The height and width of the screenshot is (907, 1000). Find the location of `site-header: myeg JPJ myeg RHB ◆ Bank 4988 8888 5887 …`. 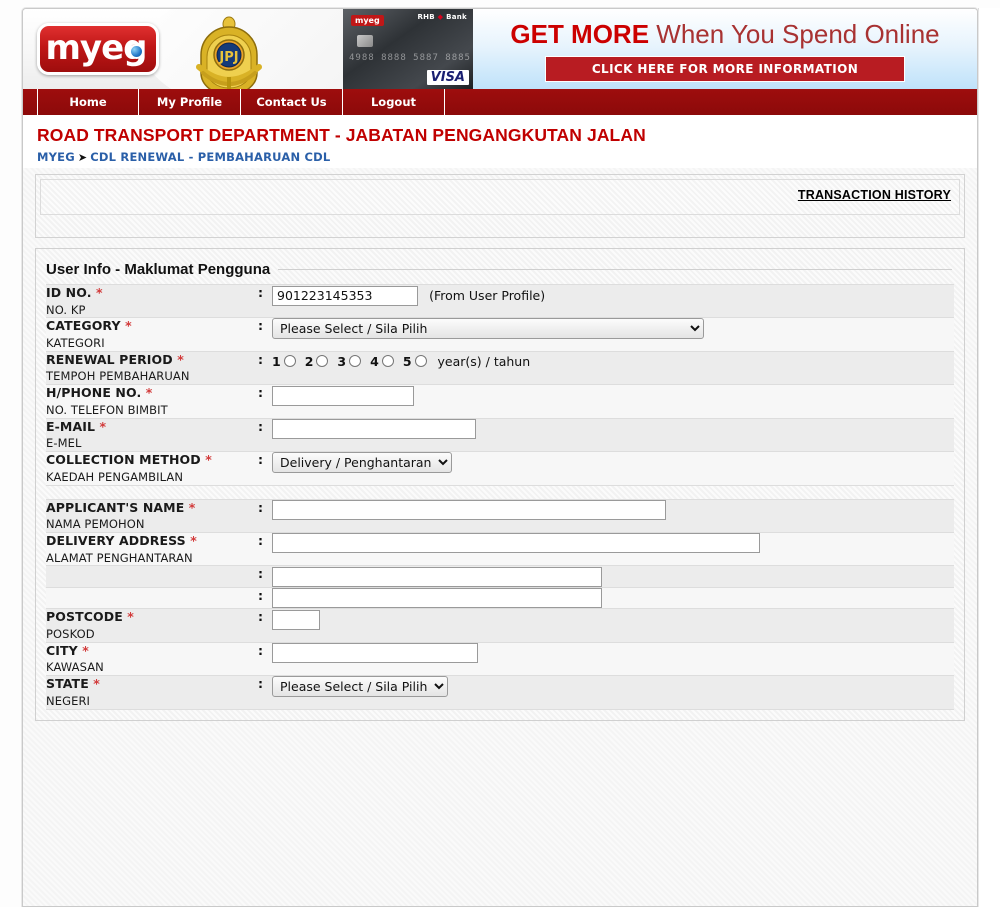

site-header: myeg JPJ myeg RHB ◆ Bank 4988 8888 5887 … is located at coordinates (500, 49).